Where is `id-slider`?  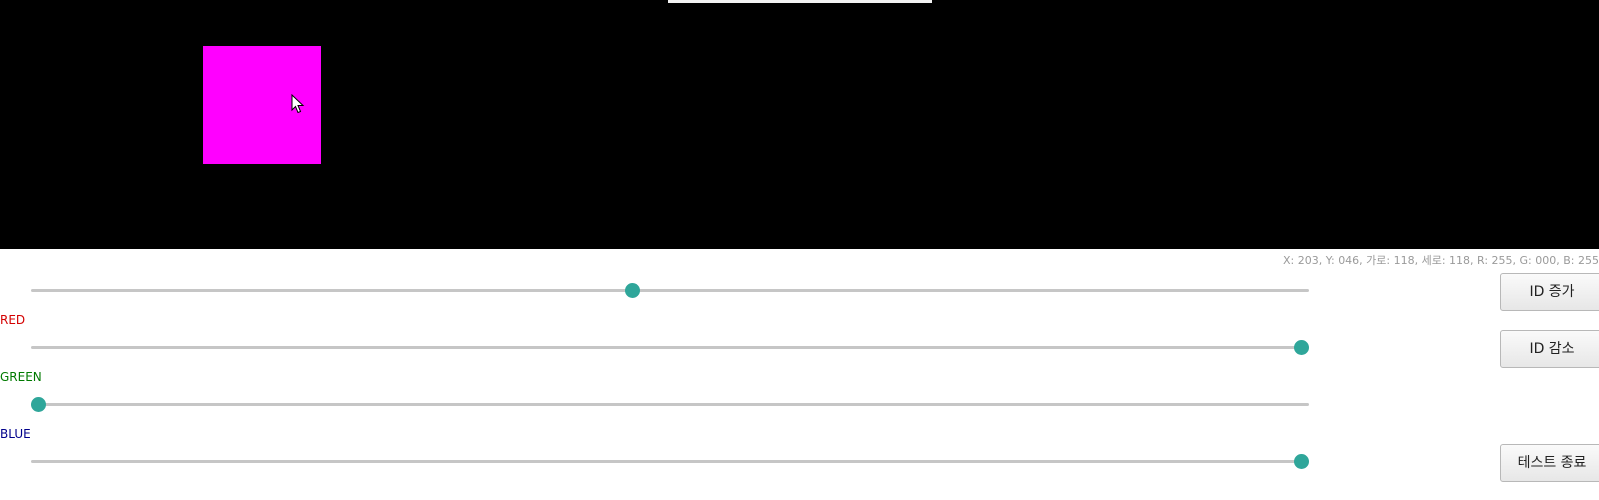
id-slider is located at coordinates (670, 291).